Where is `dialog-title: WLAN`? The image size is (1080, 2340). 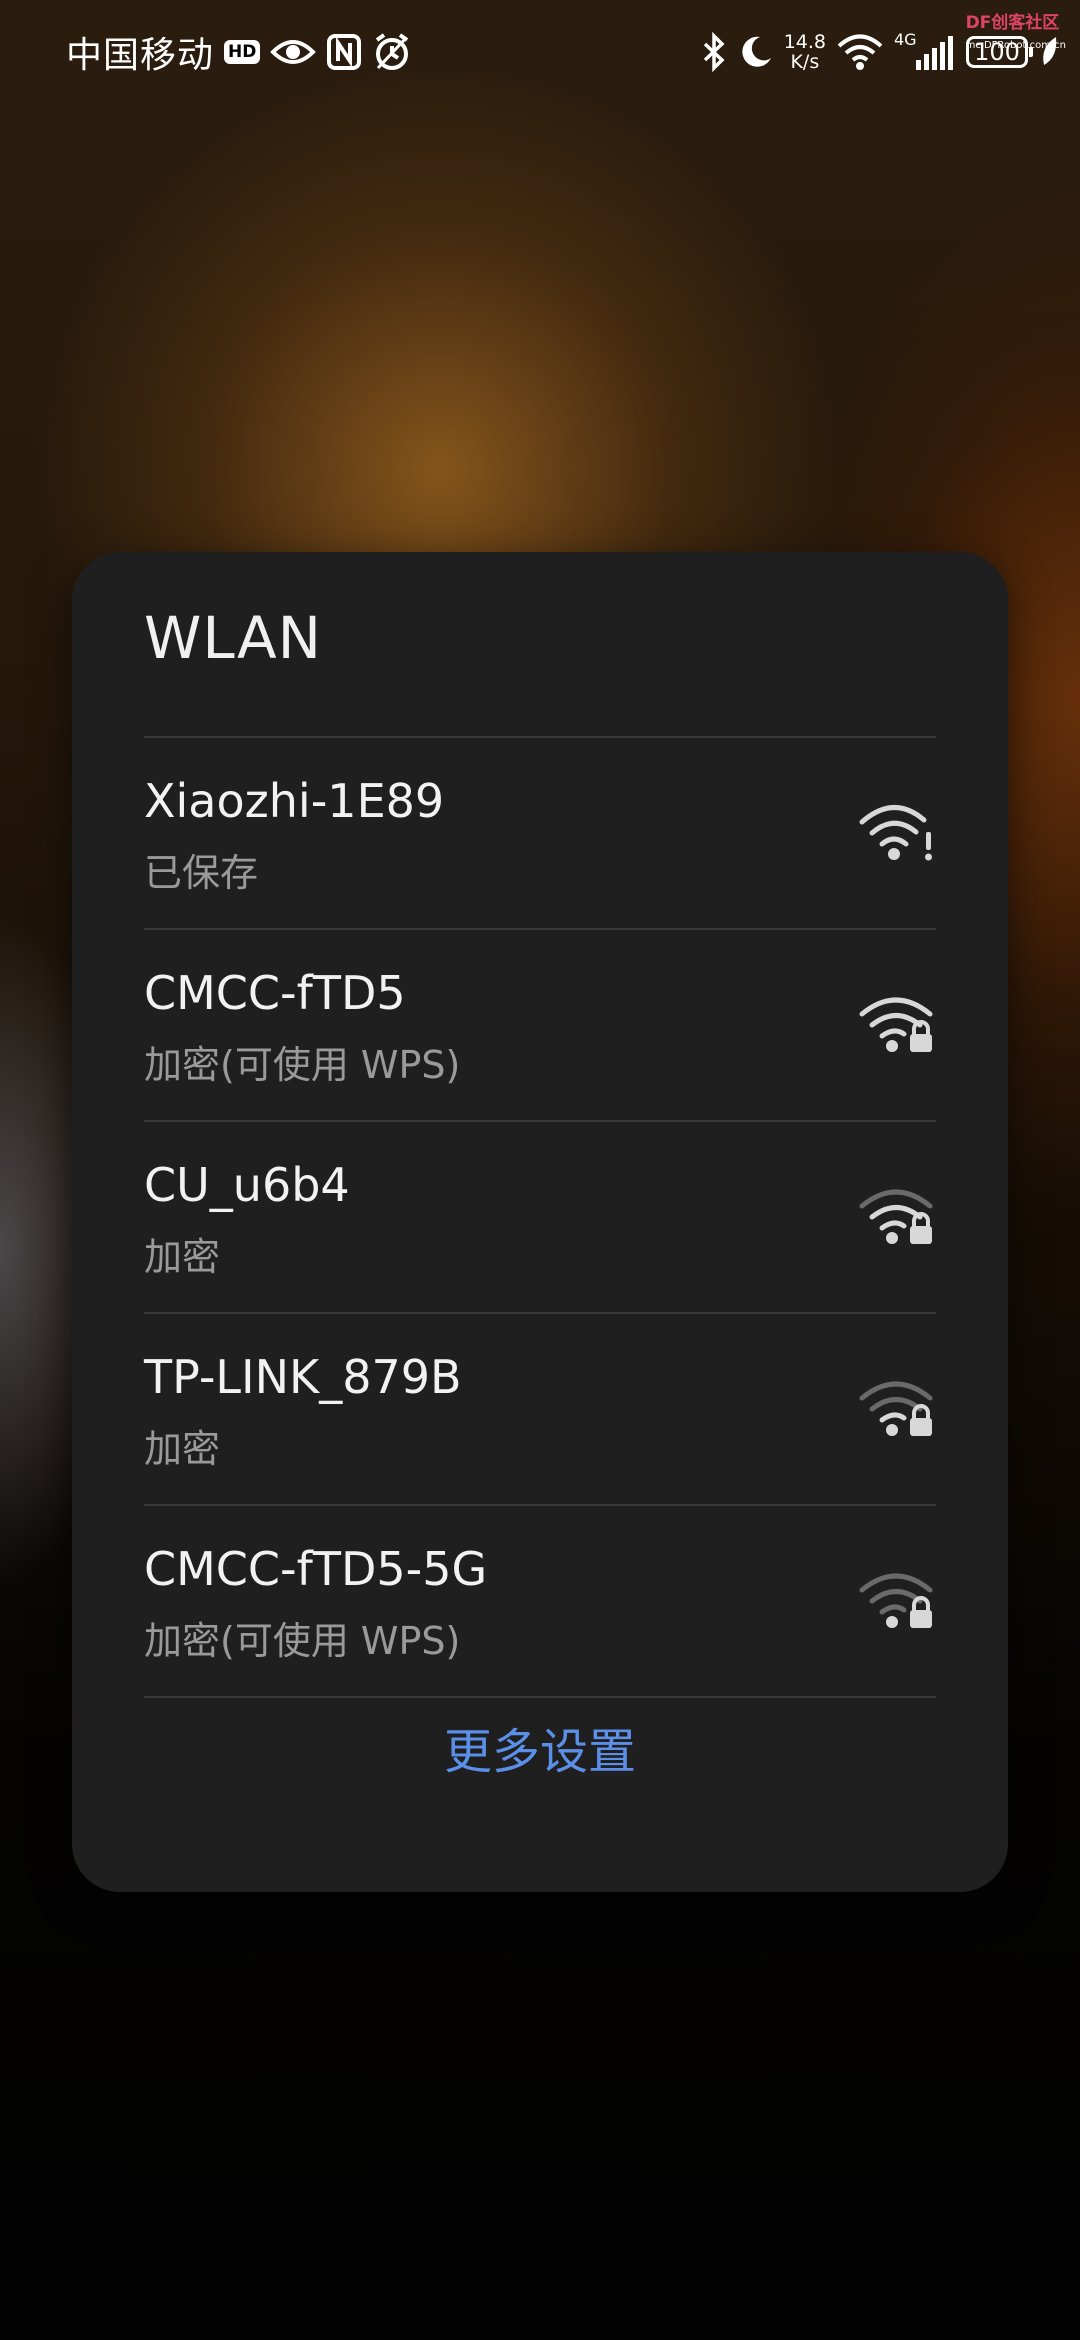
dialog-title: WLAN is located at coordinates (233, 638).